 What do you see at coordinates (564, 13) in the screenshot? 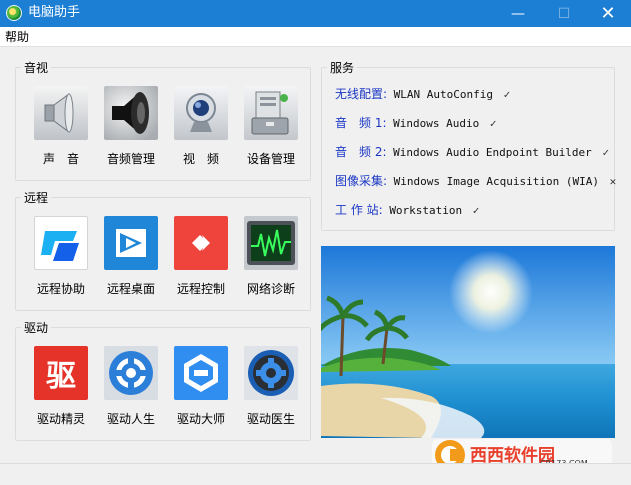
I see `maximize-button: ☐` at bounding box center [564, 13].